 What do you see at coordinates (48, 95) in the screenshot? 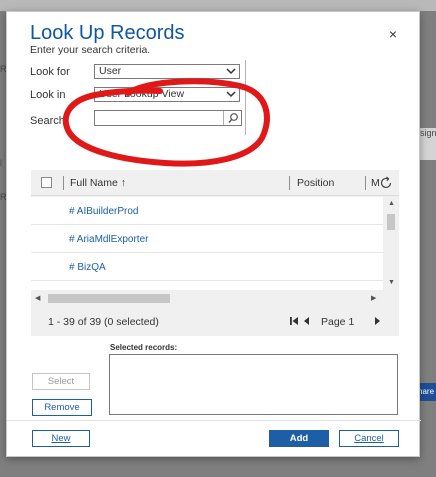
I see `look-in-label: Look in` at bounding box center [48, 95].